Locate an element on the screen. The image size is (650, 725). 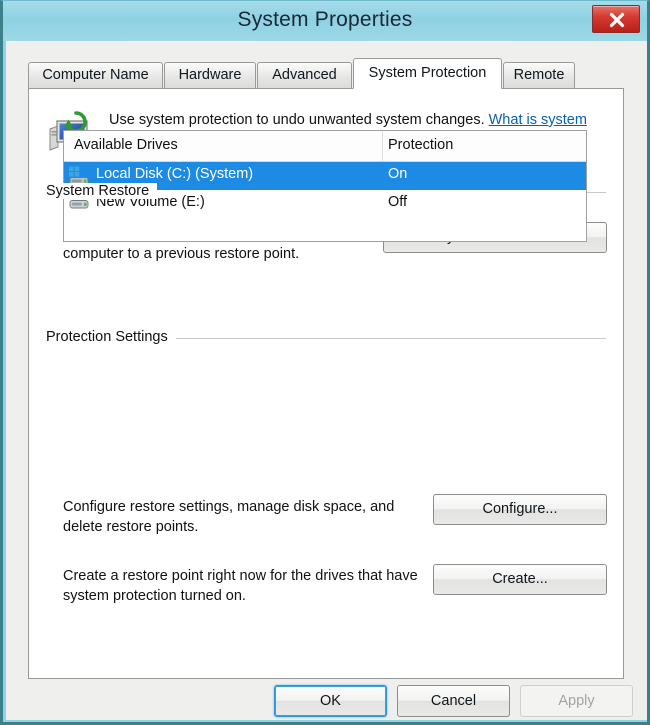
drive-protection-state: Off is located at coordinates (398, 202).